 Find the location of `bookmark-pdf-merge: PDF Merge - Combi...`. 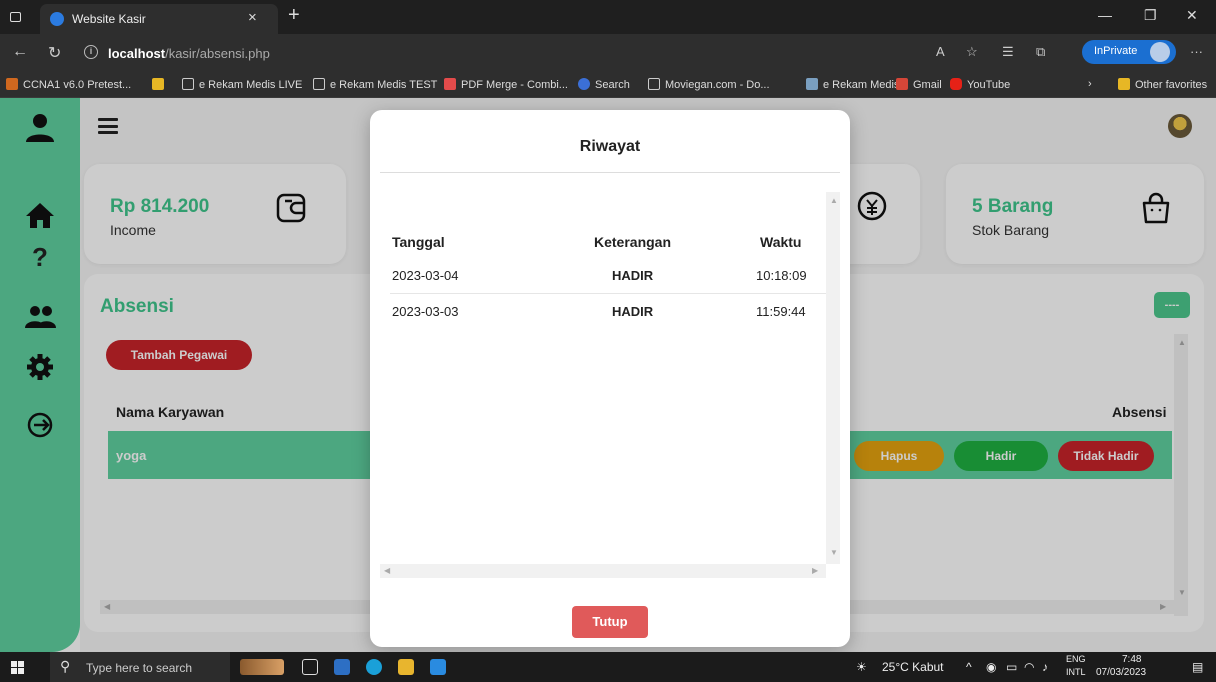

bookmark-pdf-merge: PDF Merge - Combi... is located at coordinates (506, 84).